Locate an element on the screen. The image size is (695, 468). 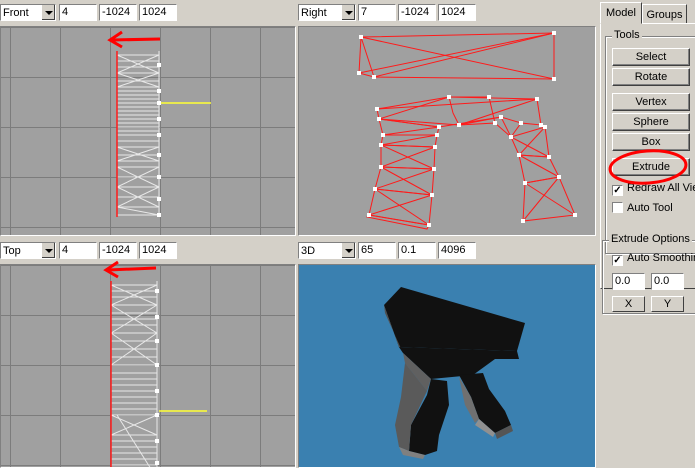
axis-x-button: X is located at coordinates (628, 304).